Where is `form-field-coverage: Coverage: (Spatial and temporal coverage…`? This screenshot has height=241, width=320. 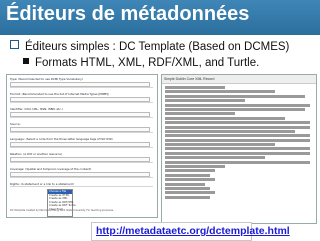
form-field-coverage: Coverage: (Spatial and temporal coverage… is located at coordinates (81, 172).